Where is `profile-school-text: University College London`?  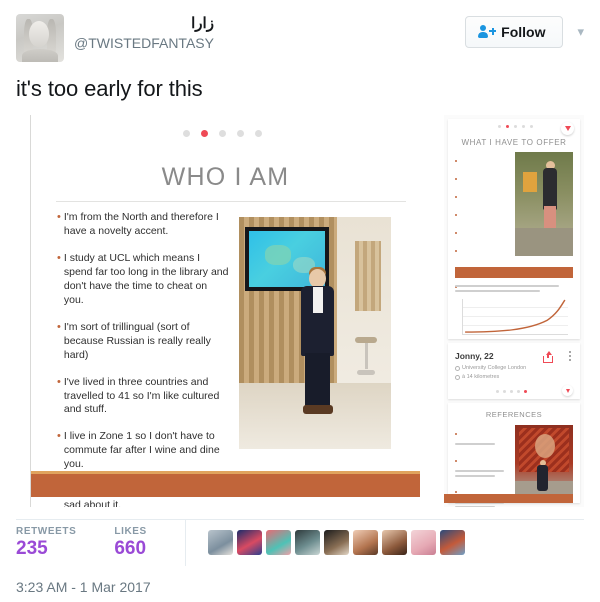 profile-school-text: University College London is located at coordinates (494, 368).